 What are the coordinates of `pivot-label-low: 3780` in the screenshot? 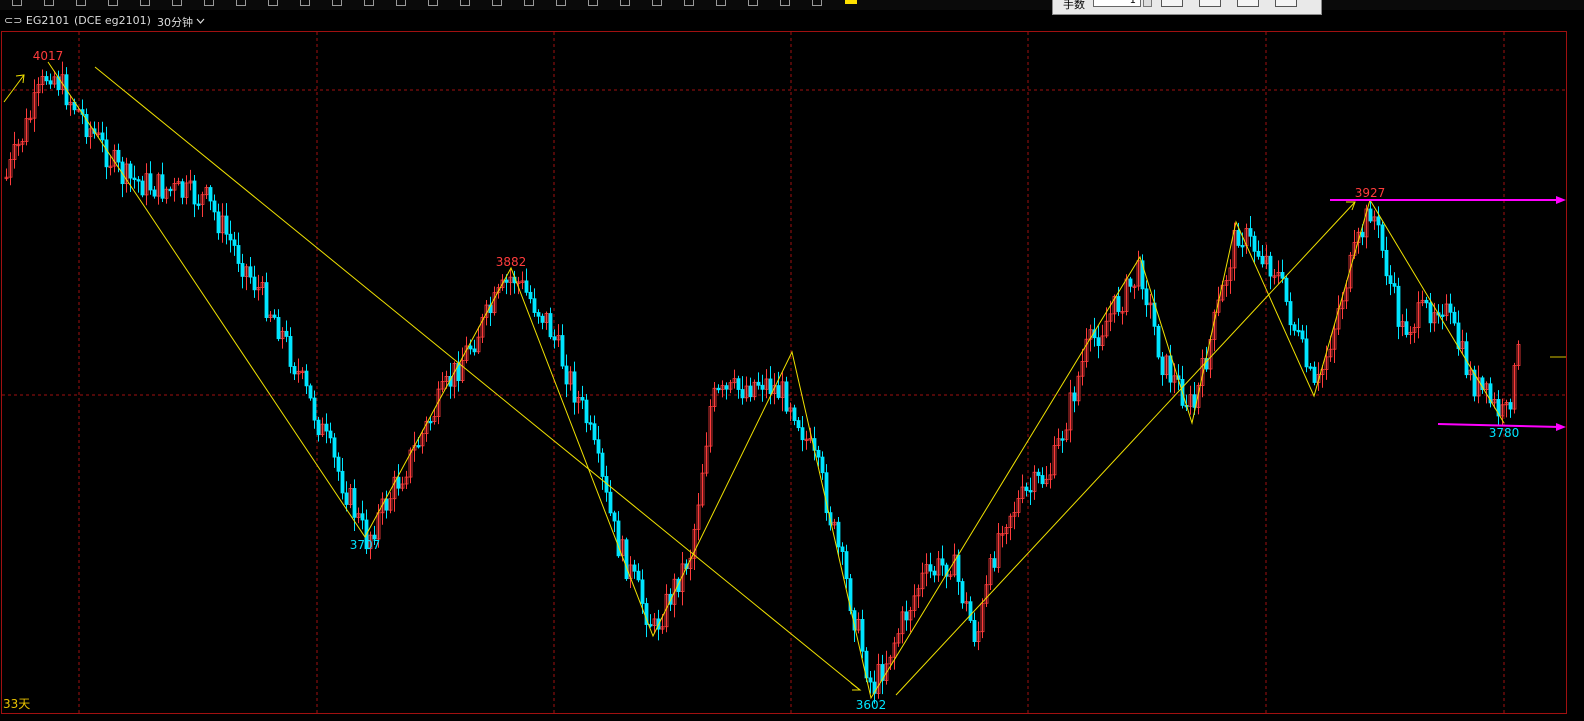 It's located at (1504, 433).